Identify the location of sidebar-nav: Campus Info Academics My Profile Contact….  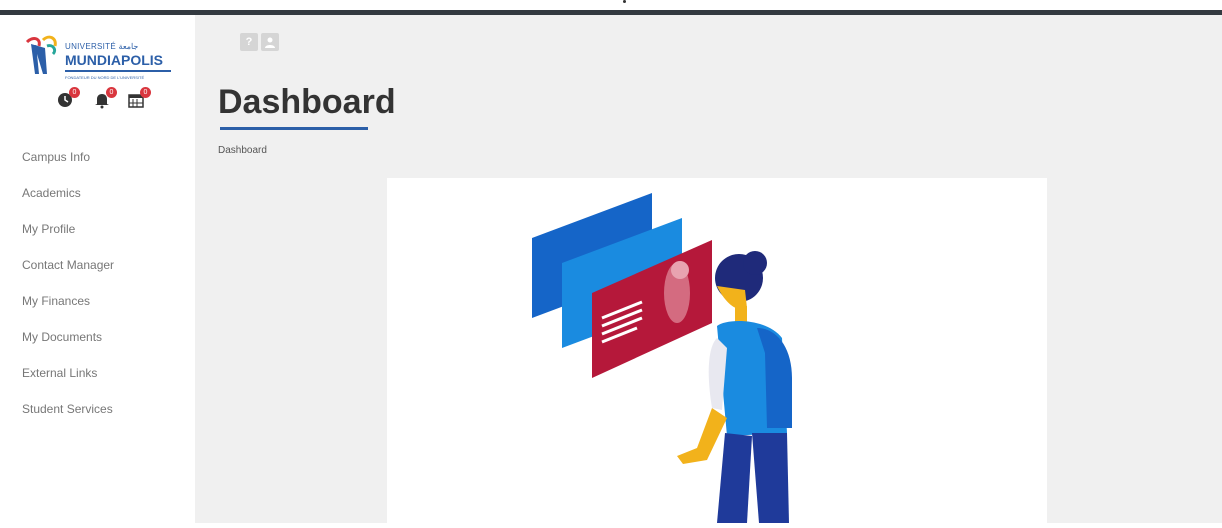
(107, 293).